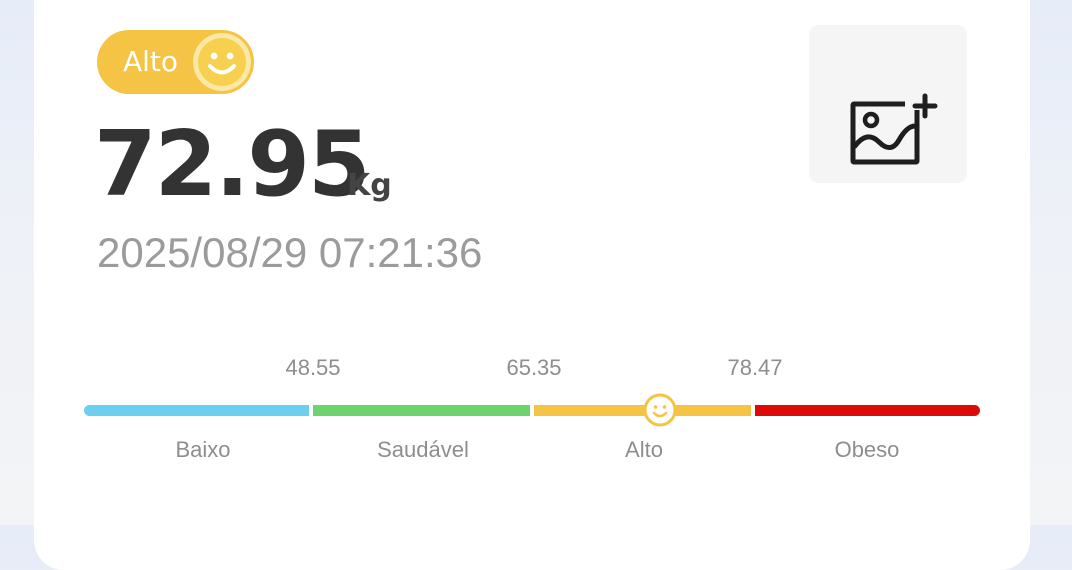  Describe the element at coordinates (203, 449) in the screenshot. I see `category-label-low: Baixo` at that location.